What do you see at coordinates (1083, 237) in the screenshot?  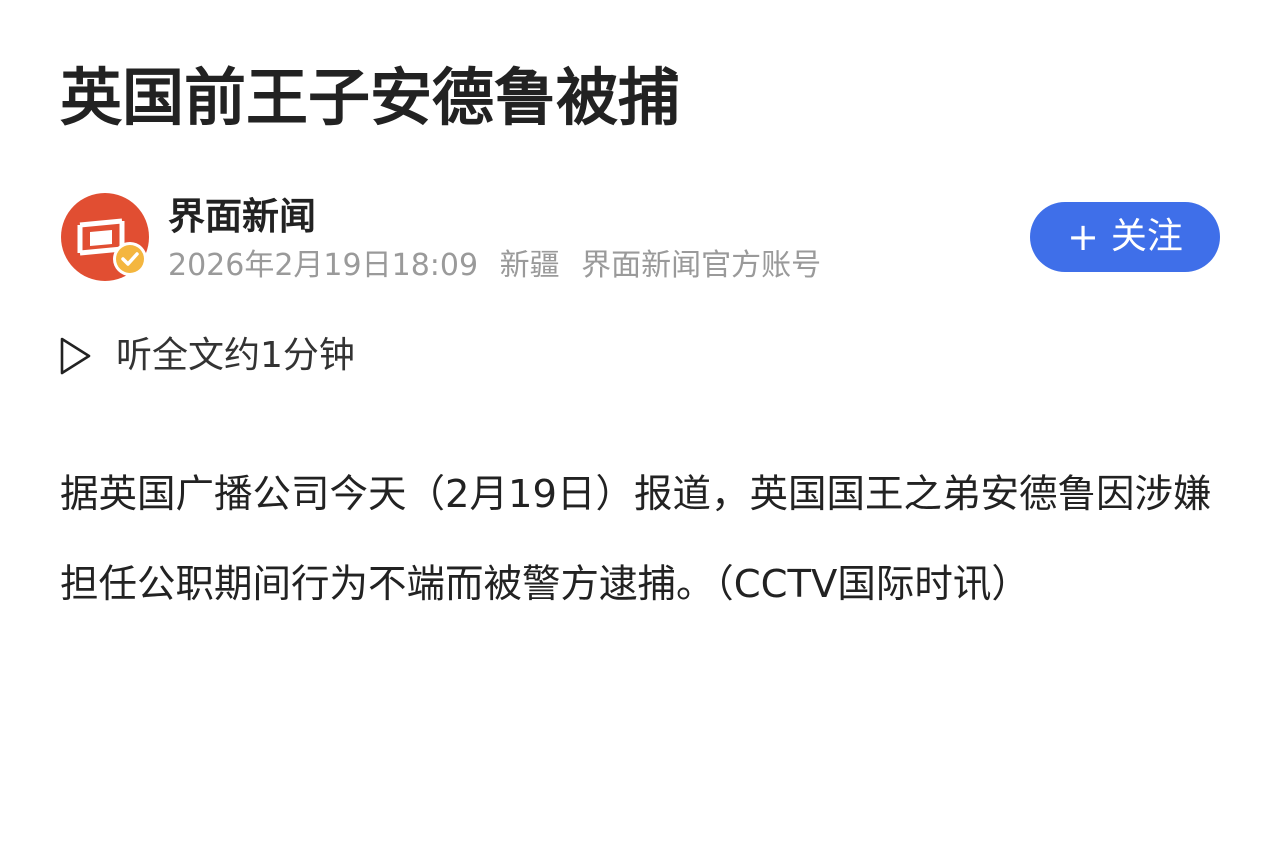 I see `plus-icon: +` at bounding box center [1083, 237].